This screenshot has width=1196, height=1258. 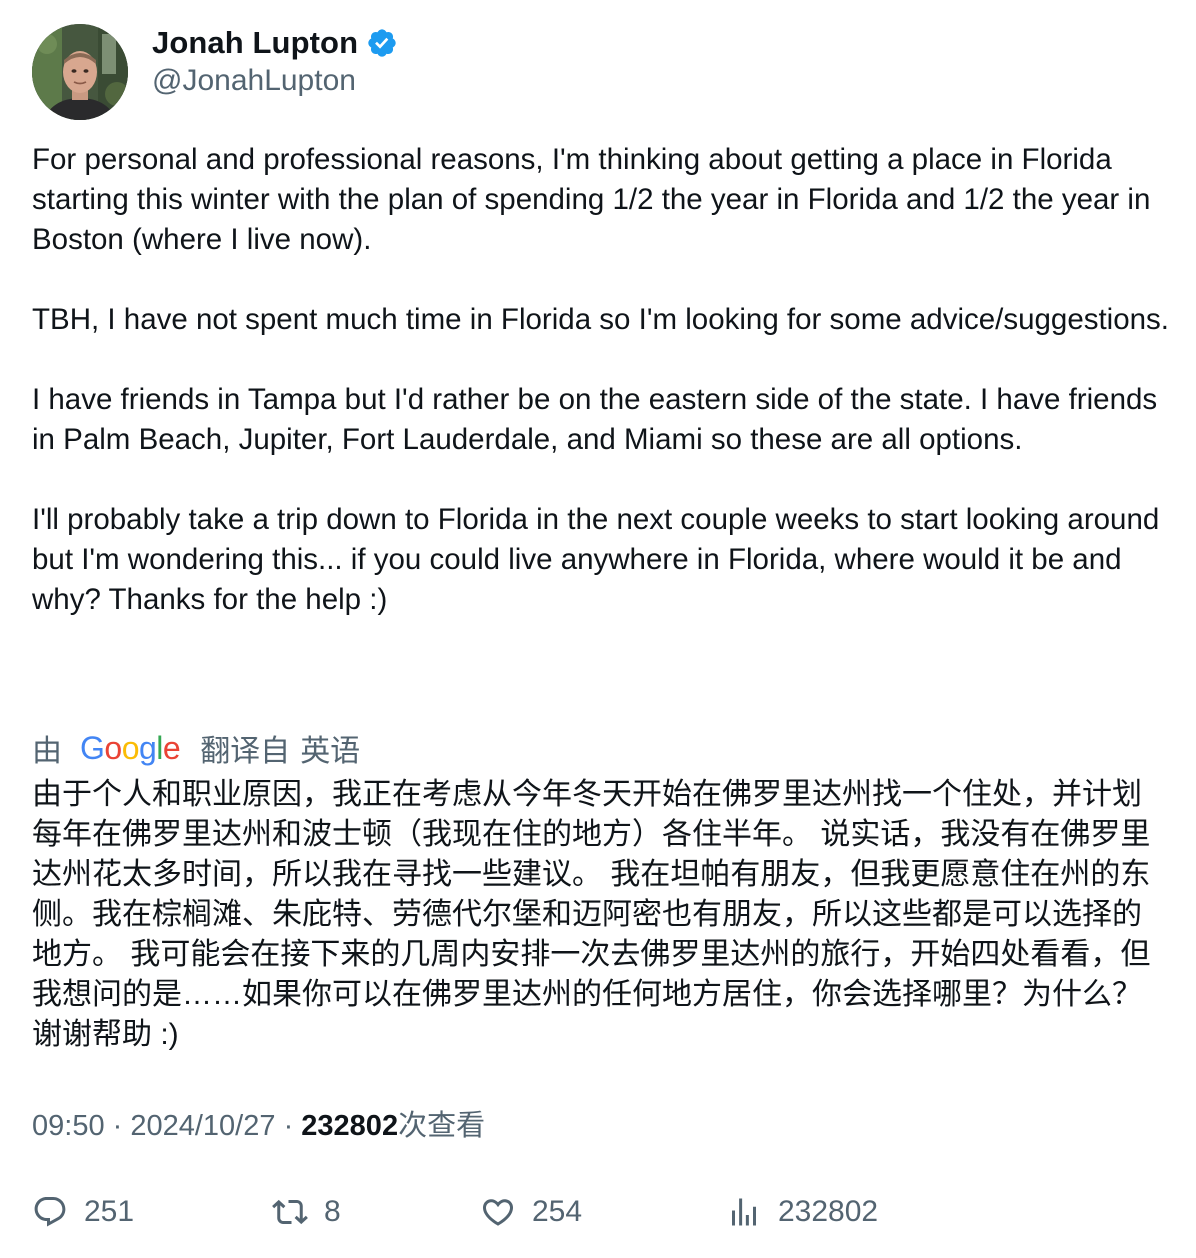 I want to click on avatar-image, so click(x=80, y=72).